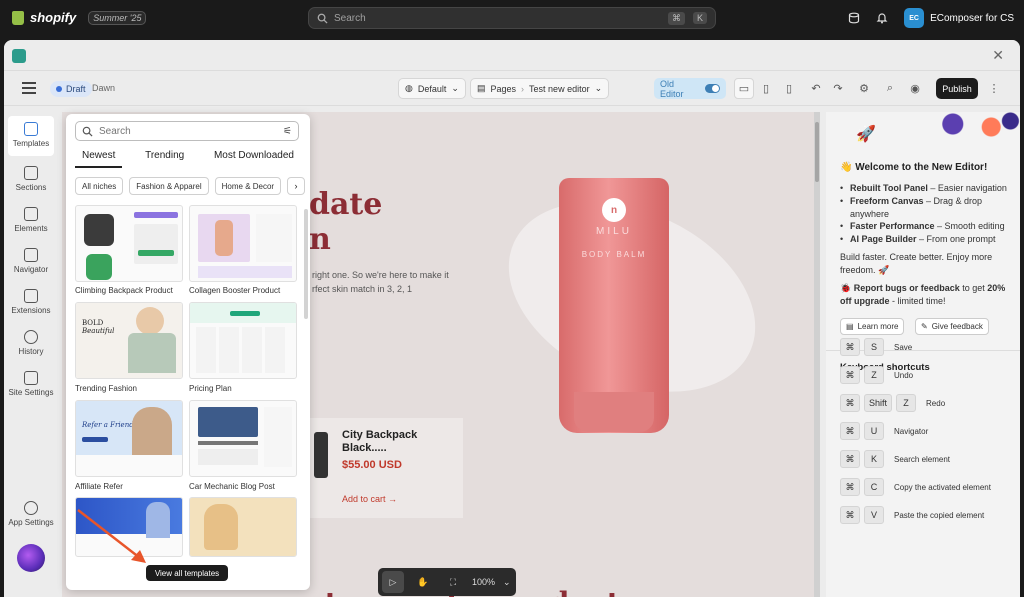 The width and height of the screenshot is (1024, 597). I want to click on template-name: Pricing Plan, so click(210, 388).